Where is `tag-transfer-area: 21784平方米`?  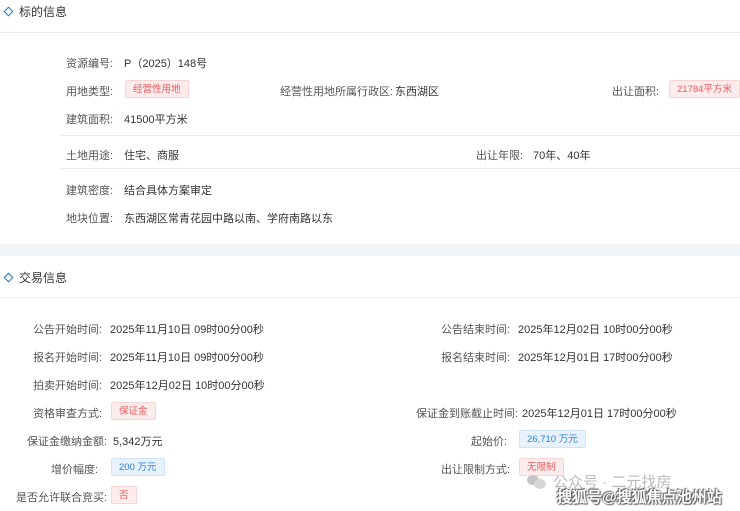
tag-transfer-area: 21784平方米 is located at coordinates (704, 89).